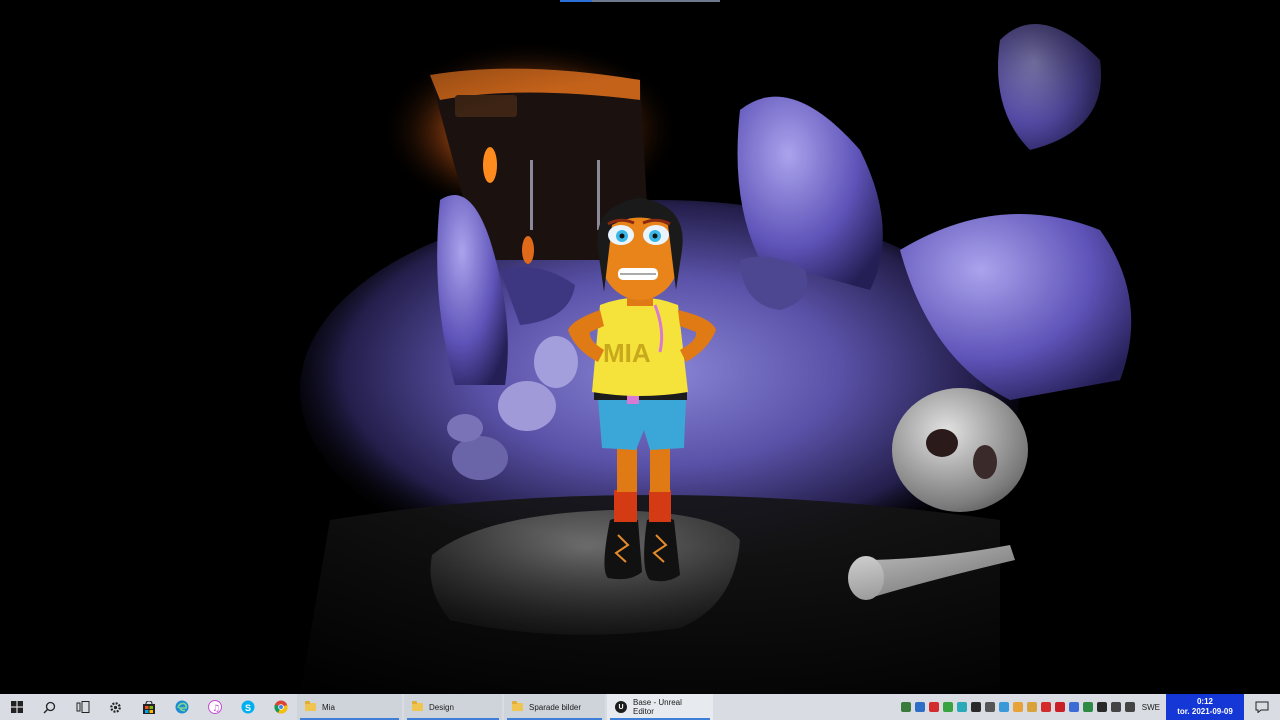 This screenshot has height=720, width=1280. I want to click on chrome-button, so click(280, 707).